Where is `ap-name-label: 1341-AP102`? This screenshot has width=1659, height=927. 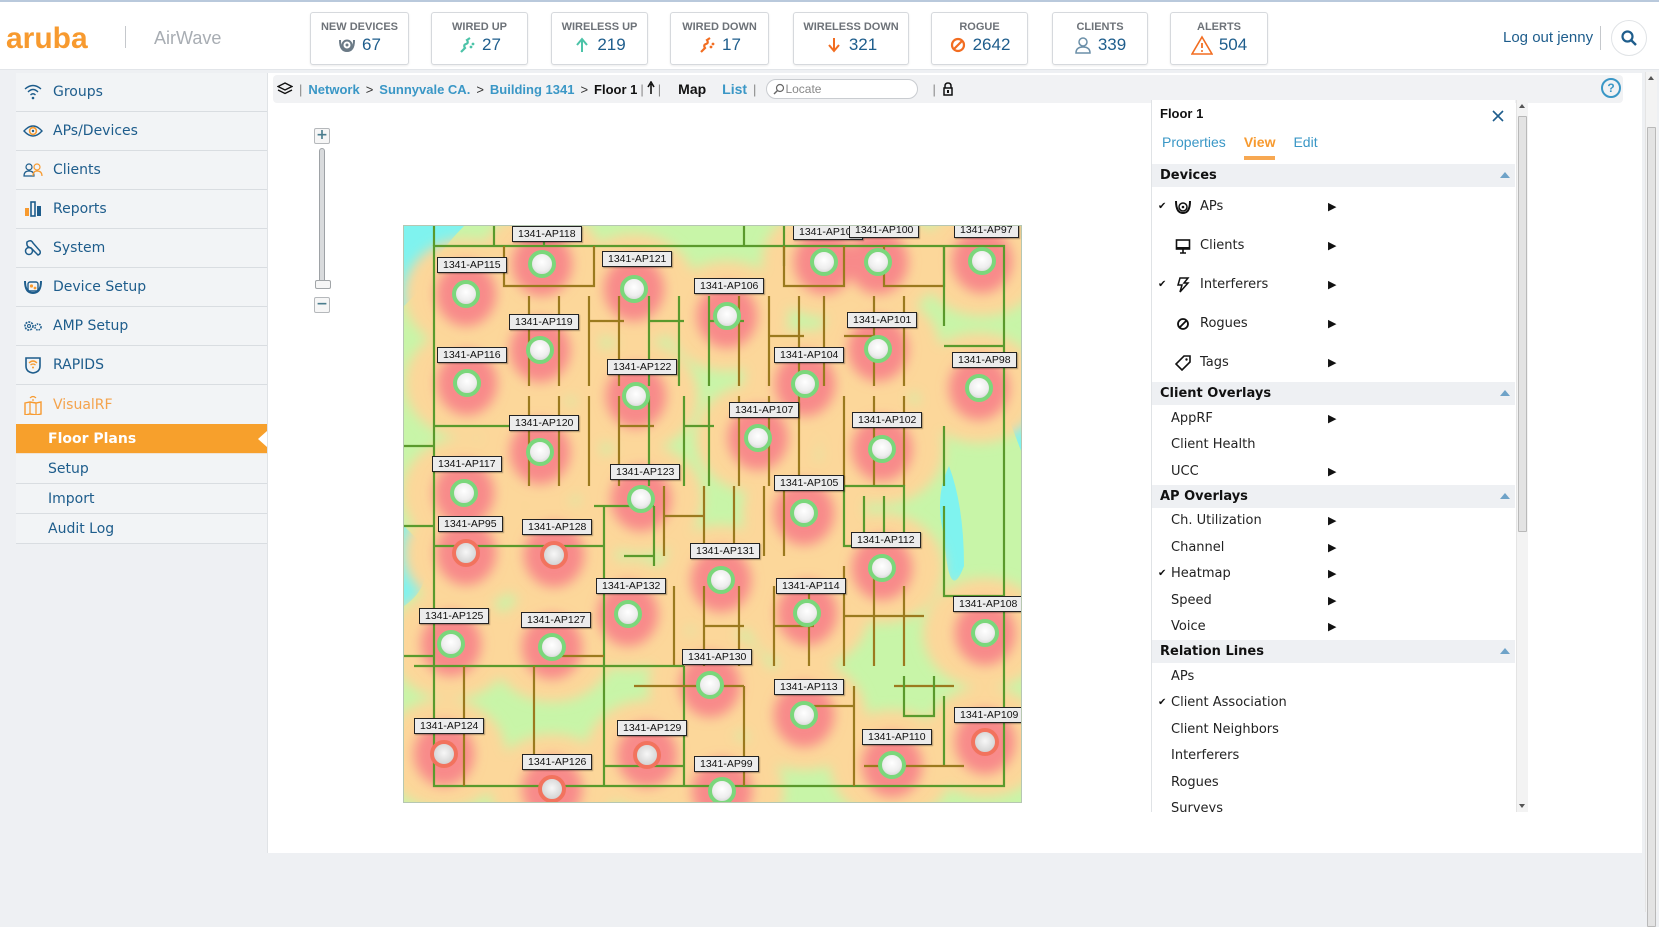
ap-name-label: 1341-AP102 is located at coordinates (887, 420).